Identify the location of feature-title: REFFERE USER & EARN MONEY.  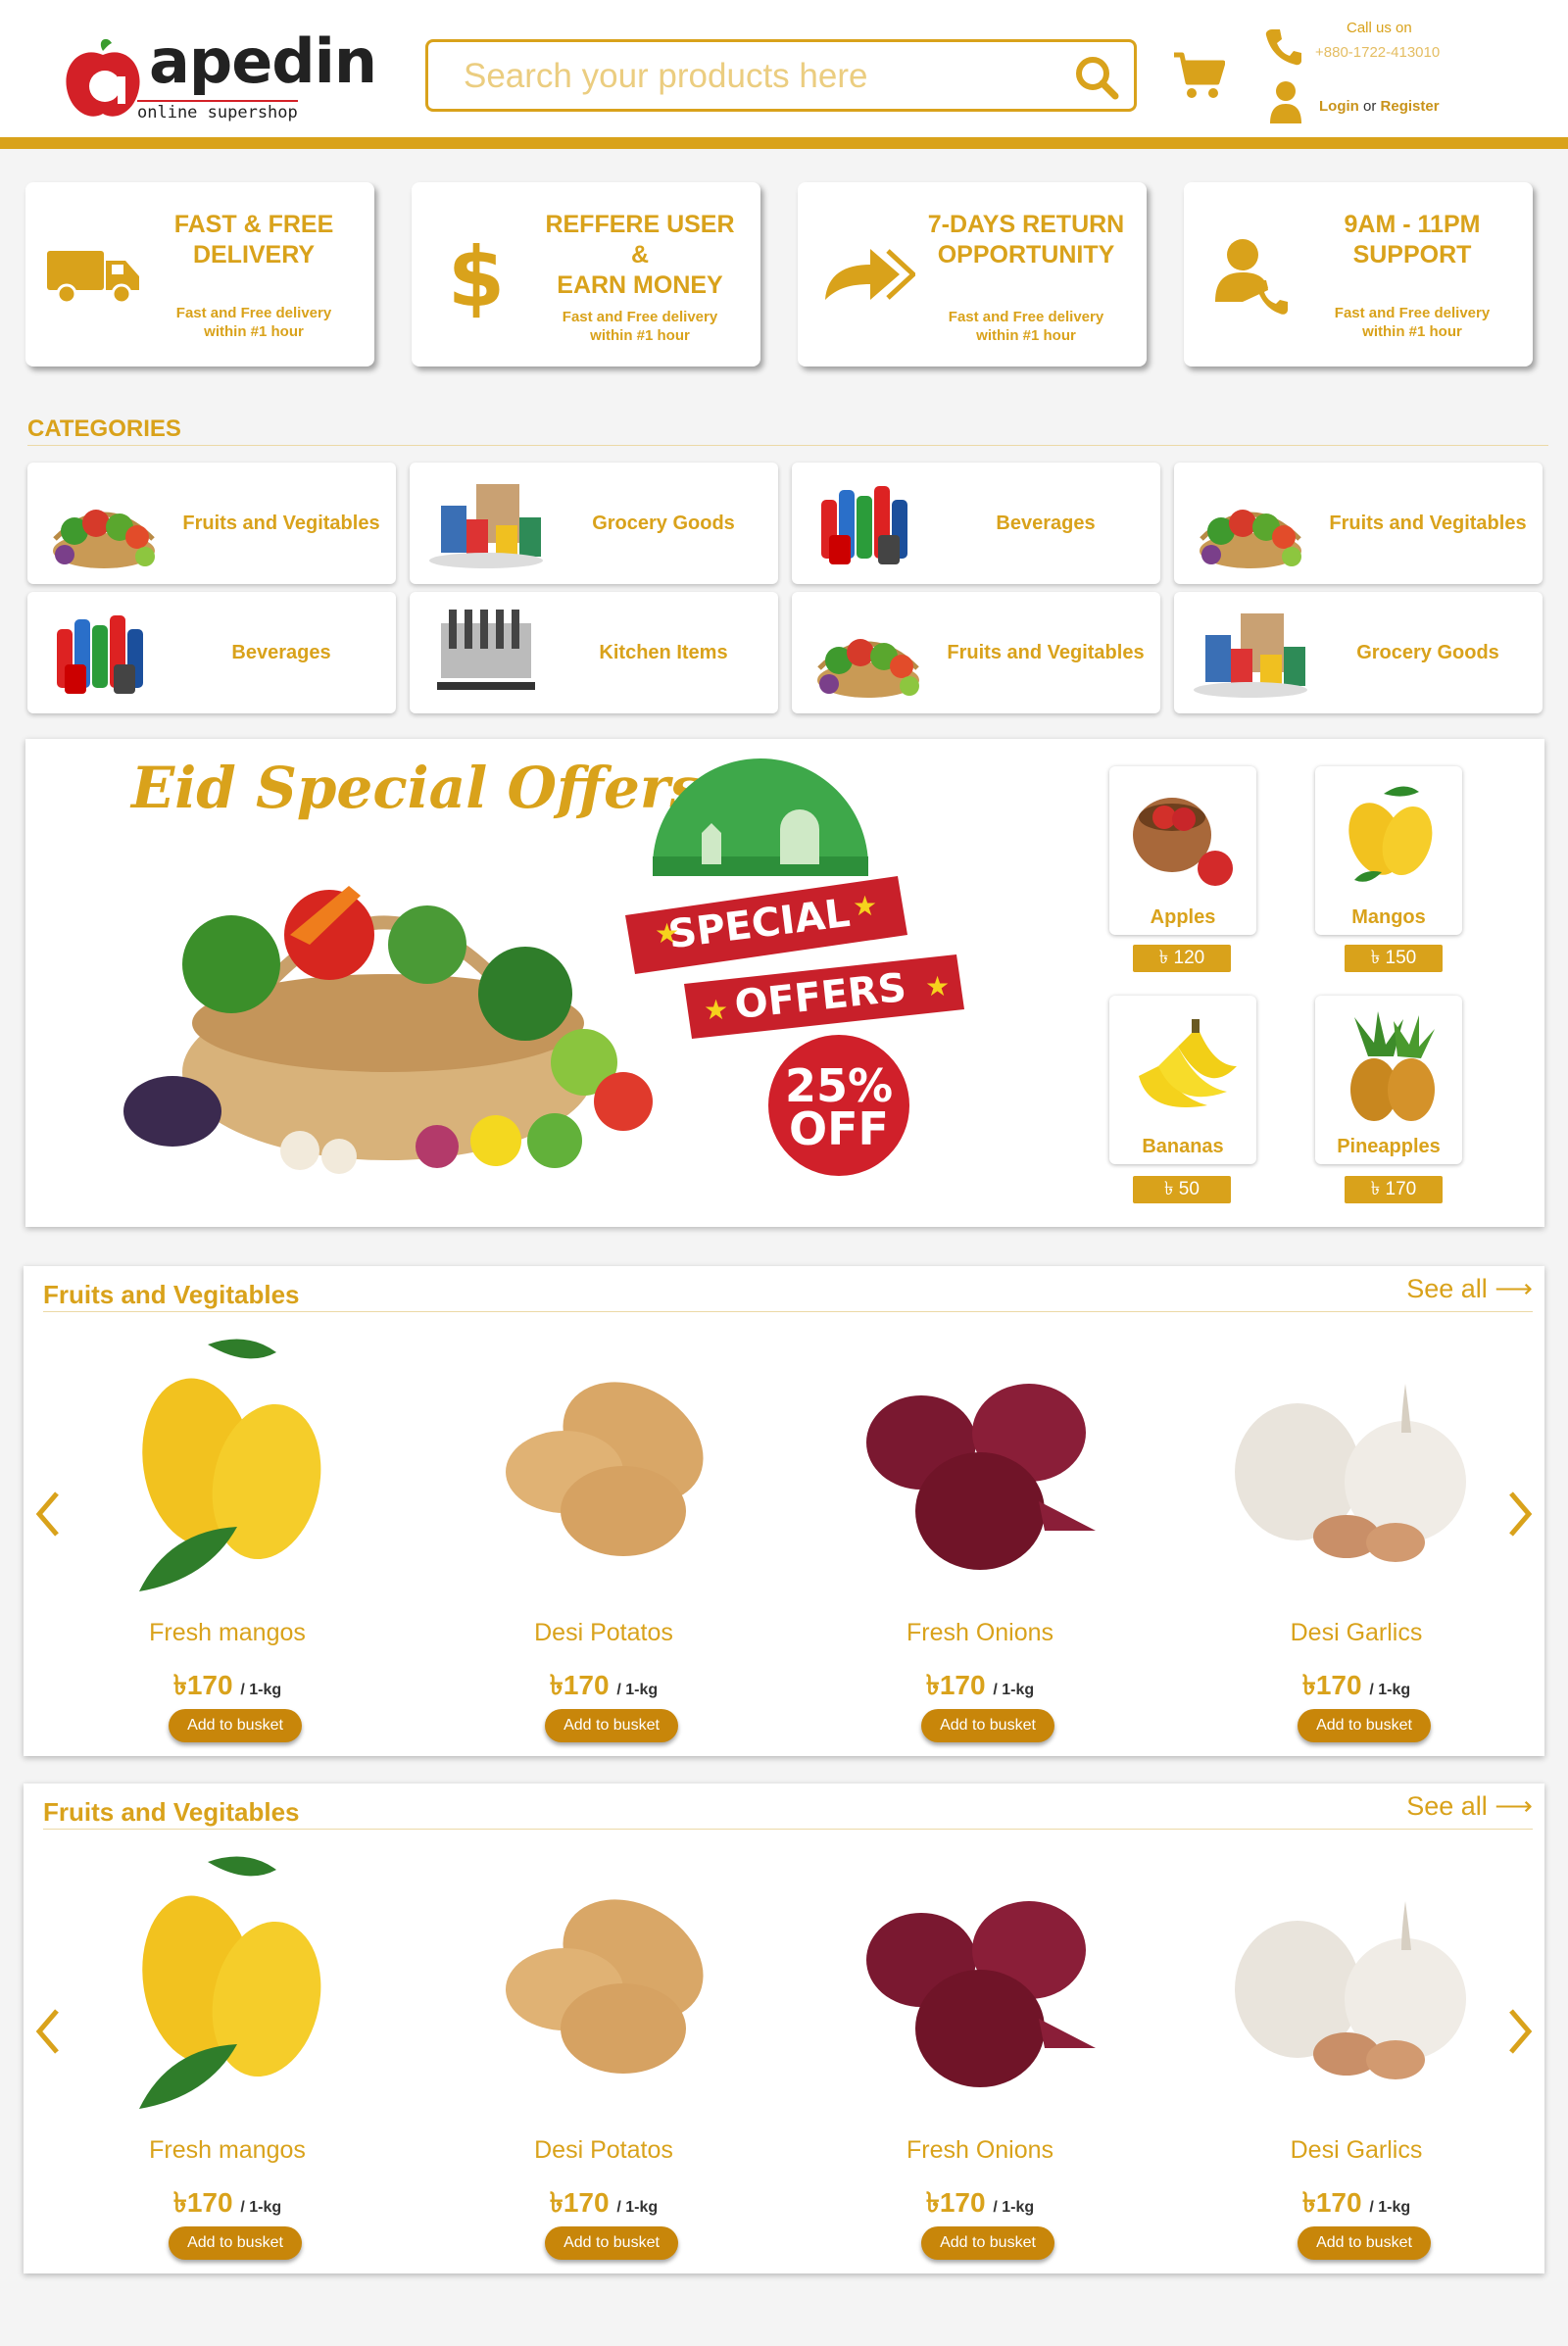
(640, 255).